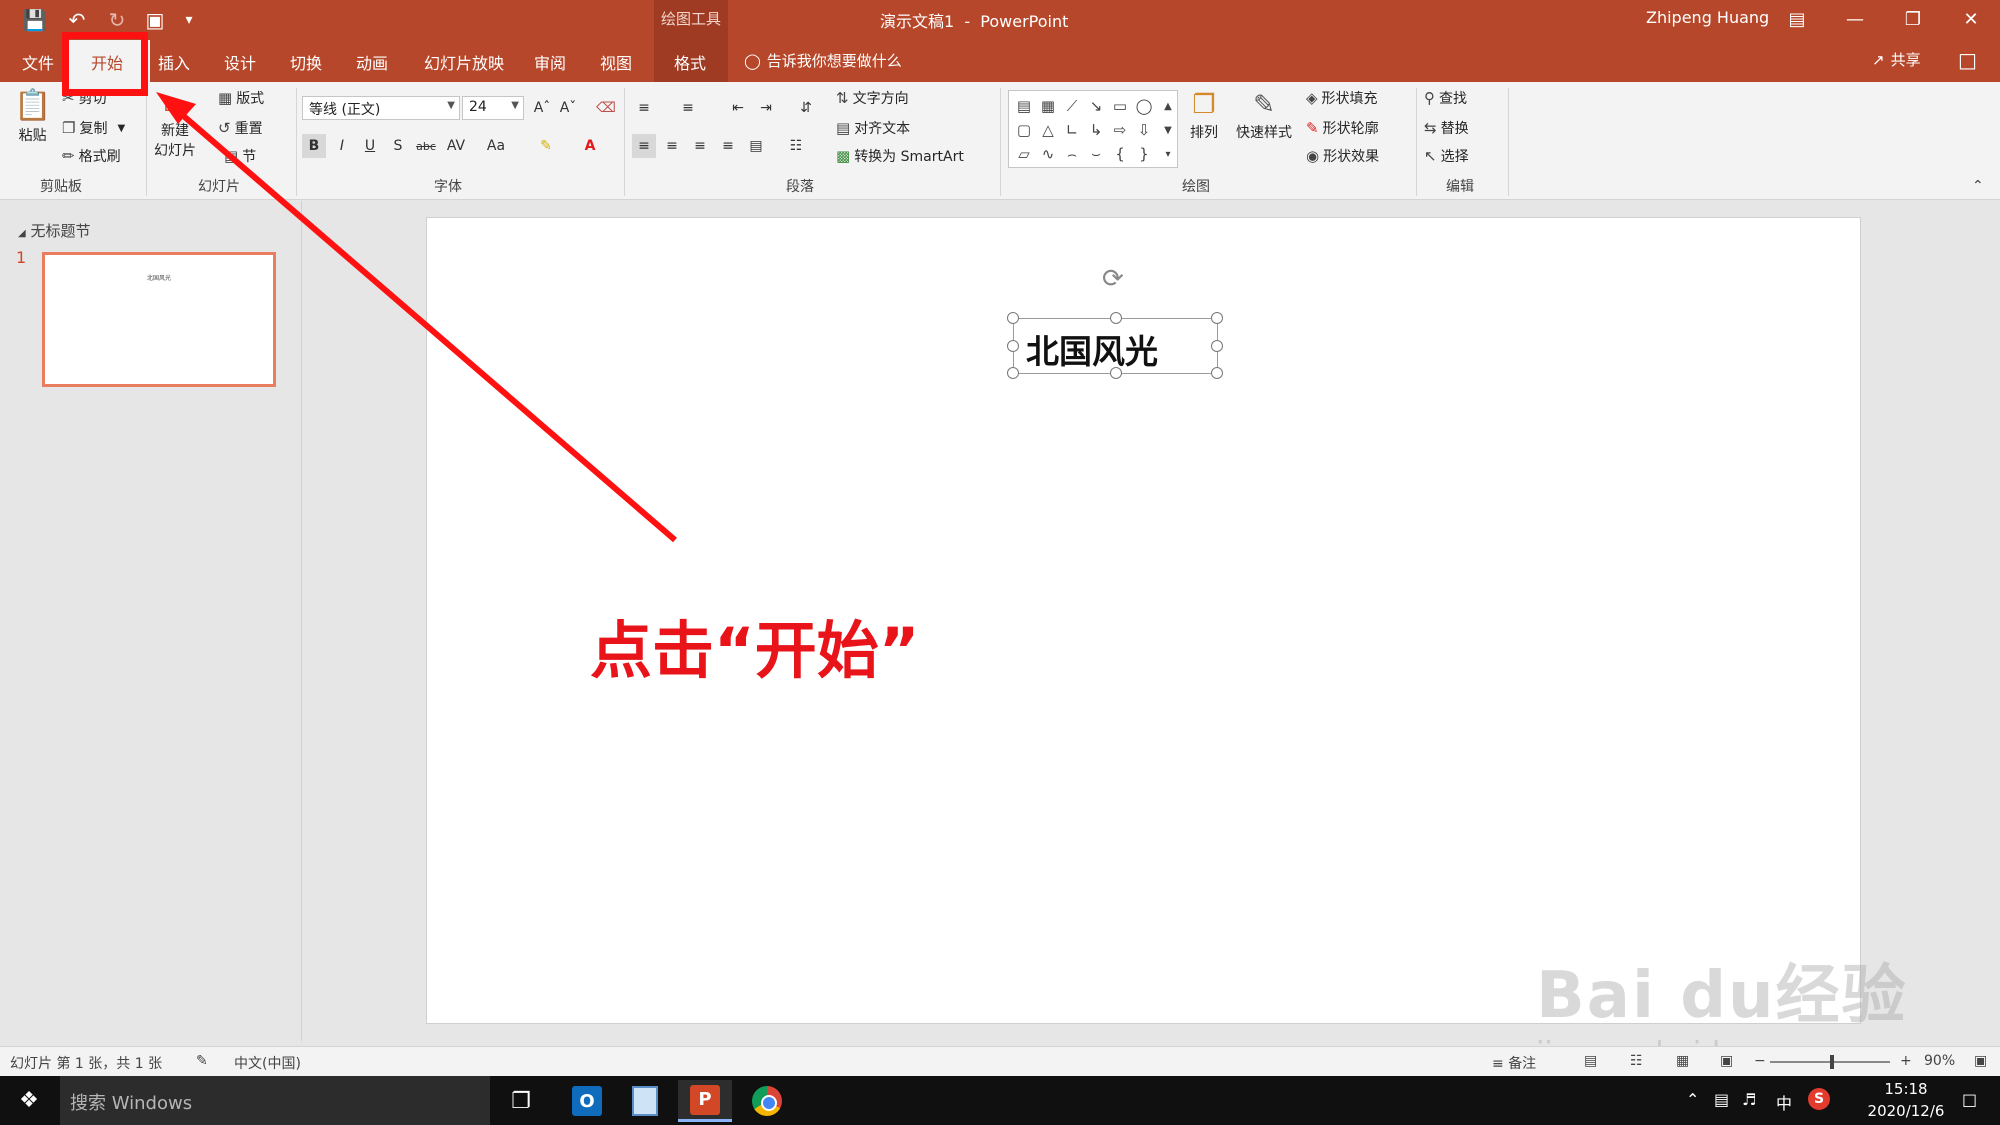  Describe the element at coordinates (267, 1063) in the screenshot. I see `language-indicator: 中文(中国)` at that location.